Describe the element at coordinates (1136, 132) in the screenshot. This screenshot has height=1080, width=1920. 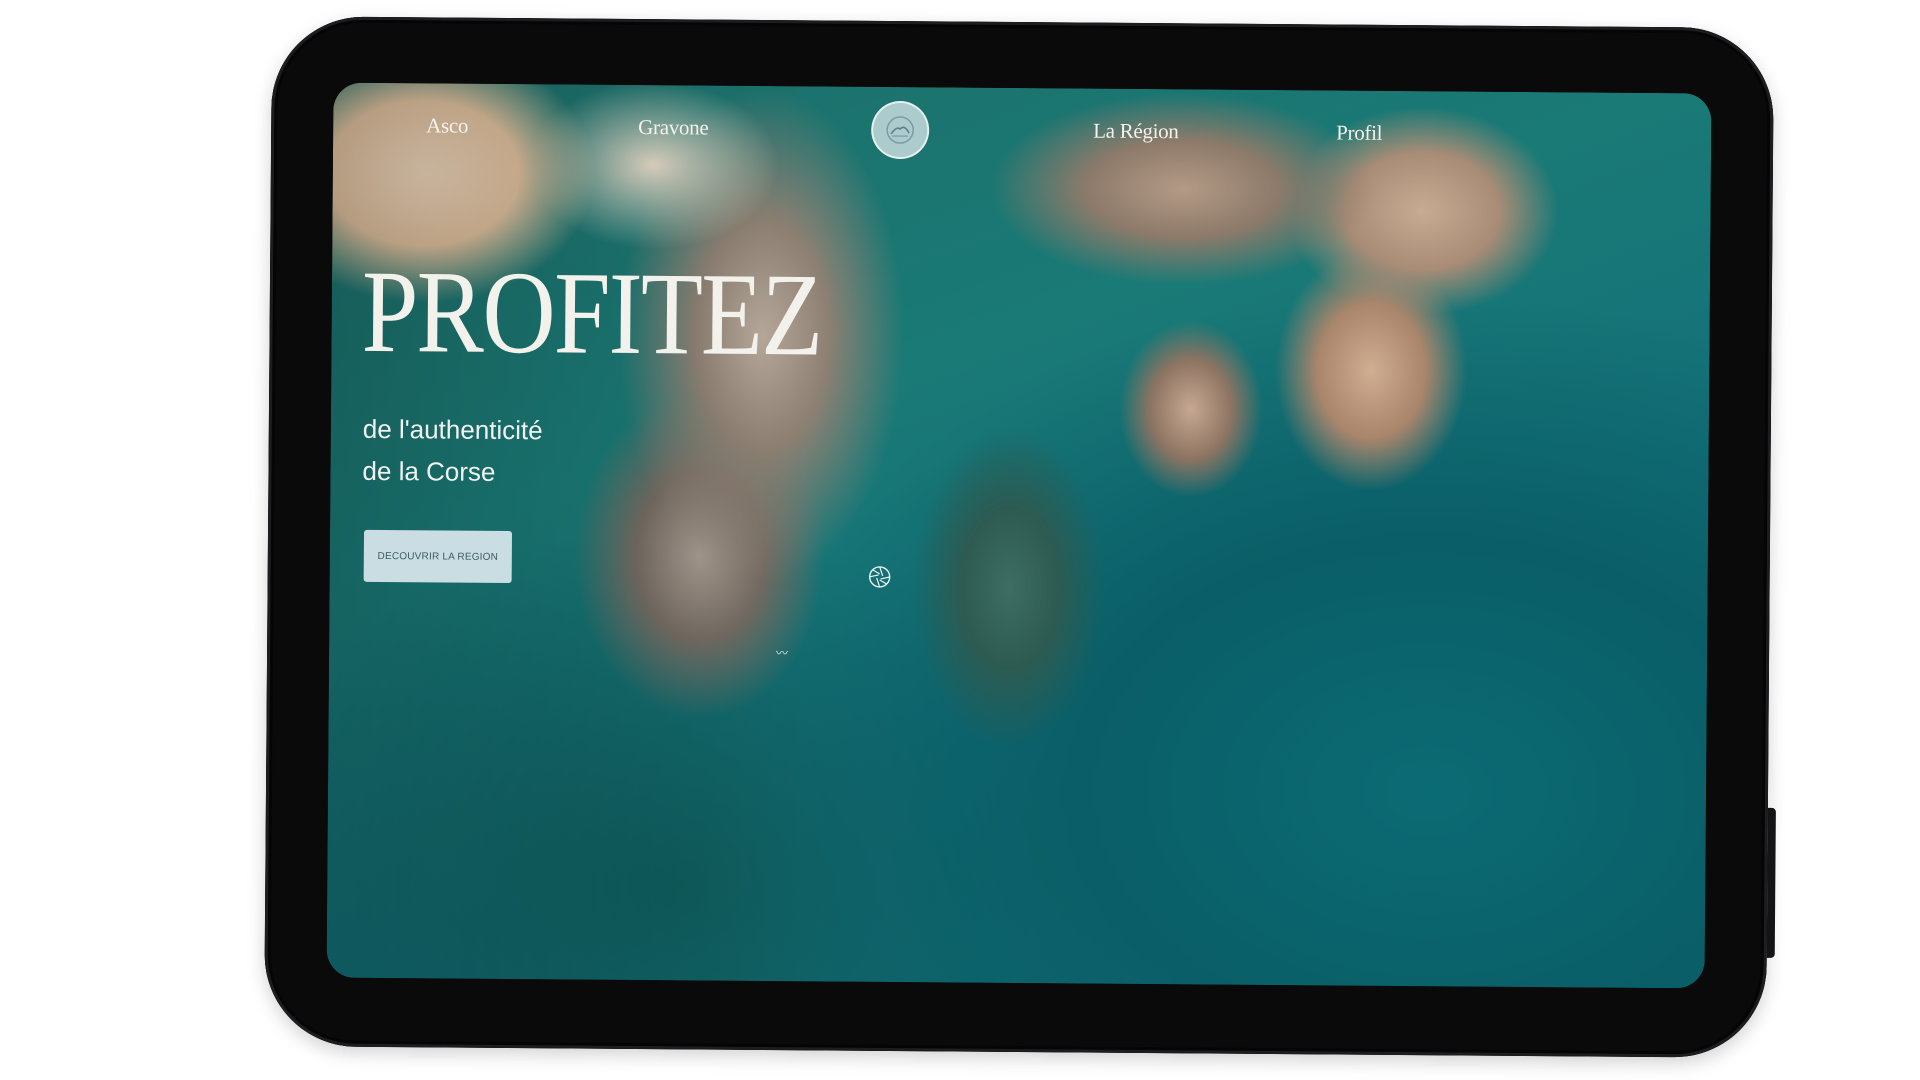
I see `nav-link-la-region: La Région` at that location.